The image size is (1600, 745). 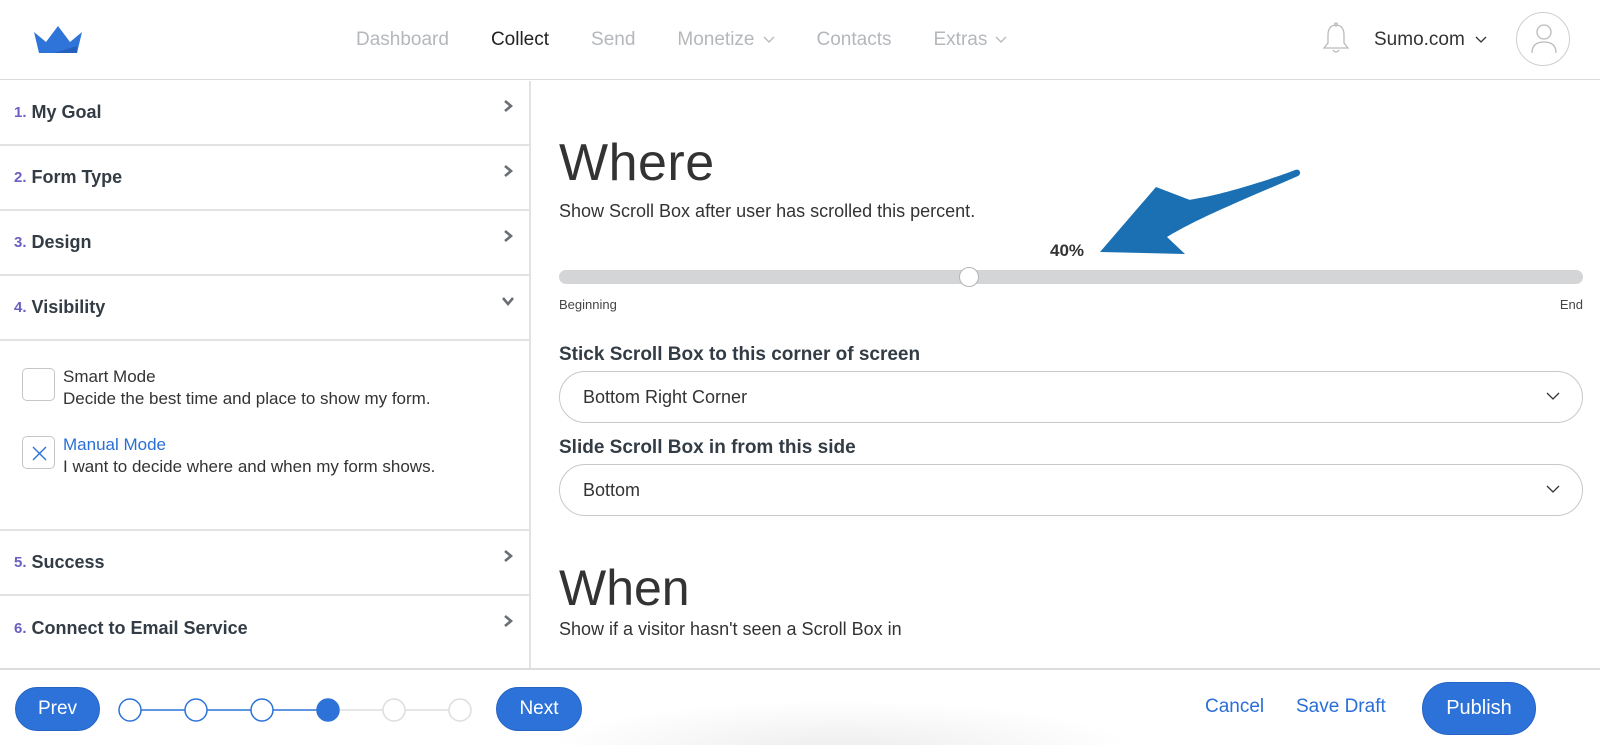 I want to click on next-button: Next, so click(x=539, y=709).